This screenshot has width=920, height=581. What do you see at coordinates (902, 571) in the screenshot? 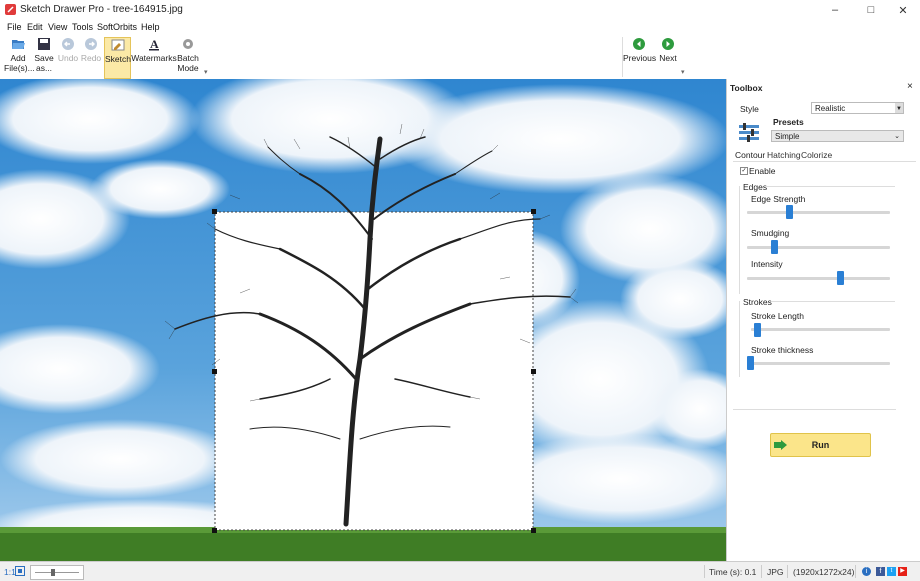
I see `youtube-icon: ▶` at bounding box center [902, 571].